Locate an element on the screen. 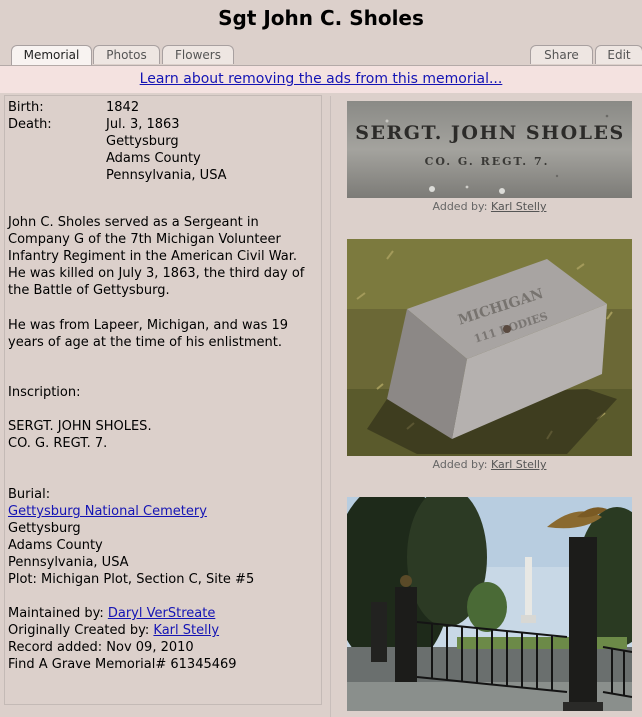 The image size is (642, 717). photo-1-contributor-link: Karl Stelly is located at coordinates (519, 206).